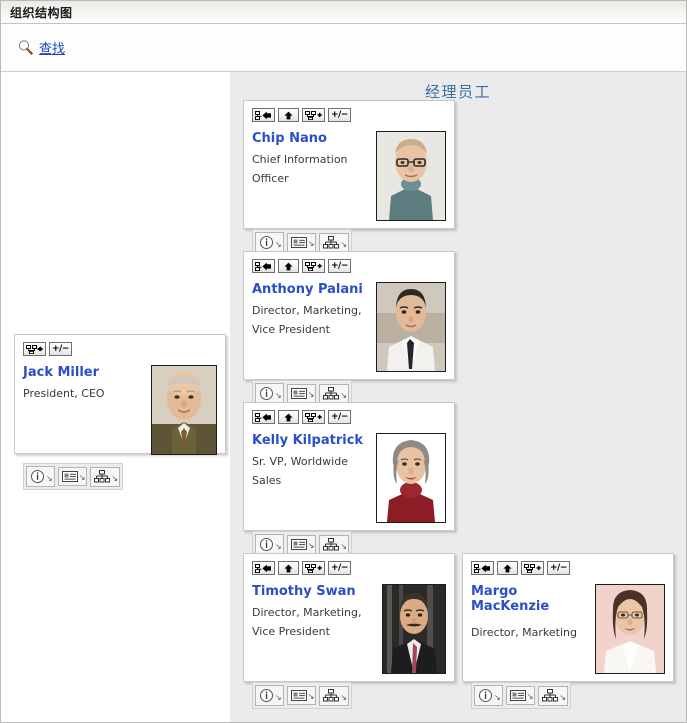 The image size is (687, 723). What do you see at coordinates (311, 289) in the screenshot?
I see `node-name-link: Anthony Palani` at bounding box center [311, 289].